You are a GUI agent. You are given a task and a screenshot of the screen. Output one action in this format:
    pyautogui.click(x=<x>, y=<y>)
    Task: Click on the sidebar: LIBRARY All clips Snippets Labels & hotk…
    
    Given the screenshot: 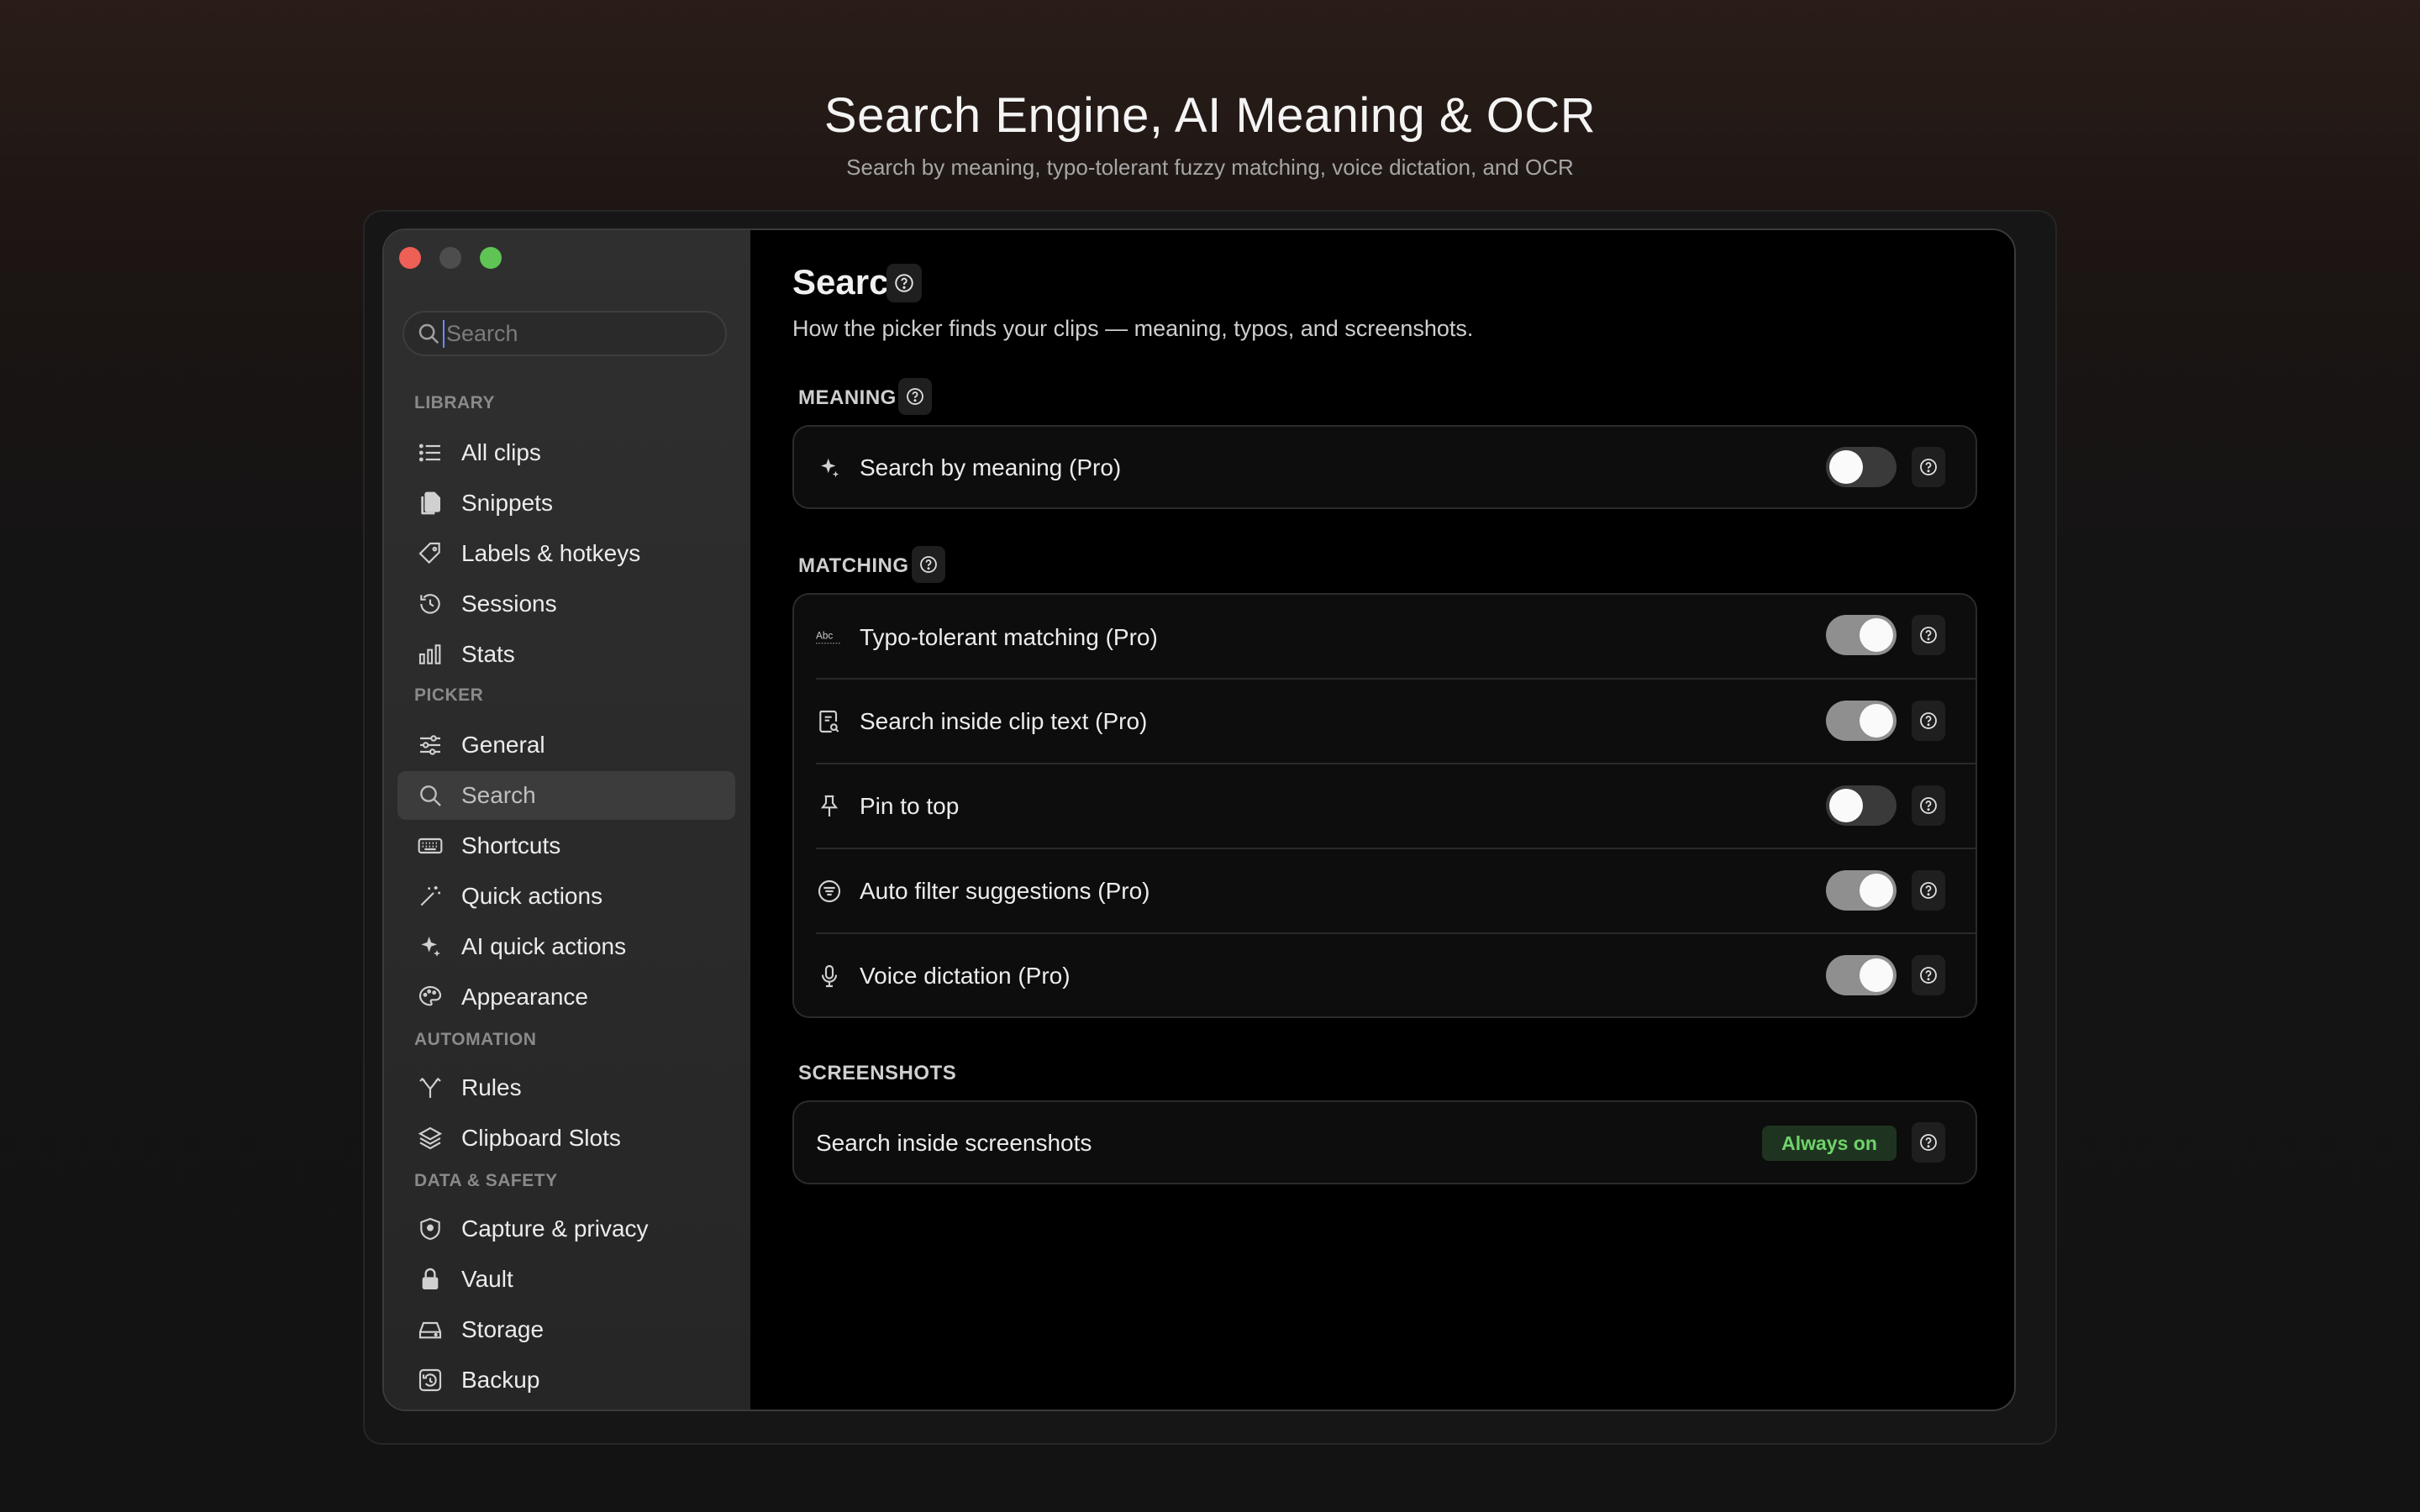 What is the action you would take?
    pyautogui.click(x=567, y=820)
    